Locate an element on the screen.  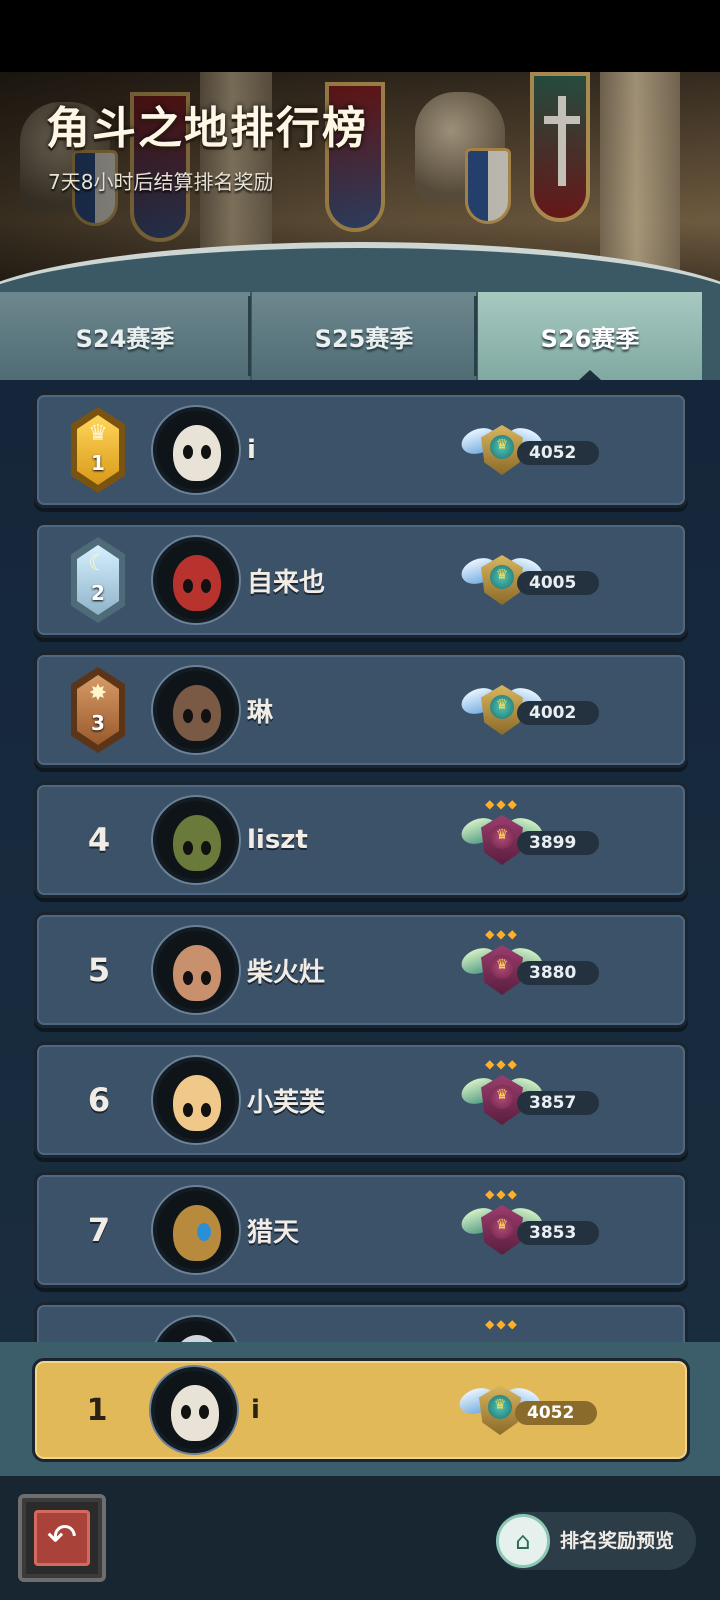
player-name: i is located at coordinates (251, 450).